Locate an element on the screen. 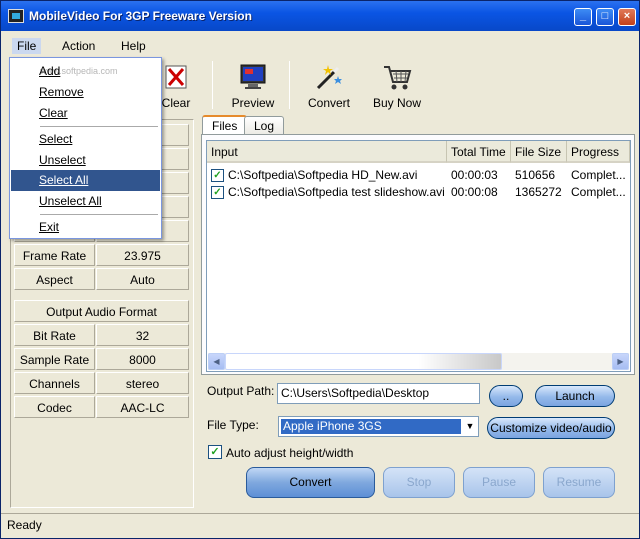 This screenshot has height=539, width=640. menu-item-clear: Clear is located at coordinates (85, 113).